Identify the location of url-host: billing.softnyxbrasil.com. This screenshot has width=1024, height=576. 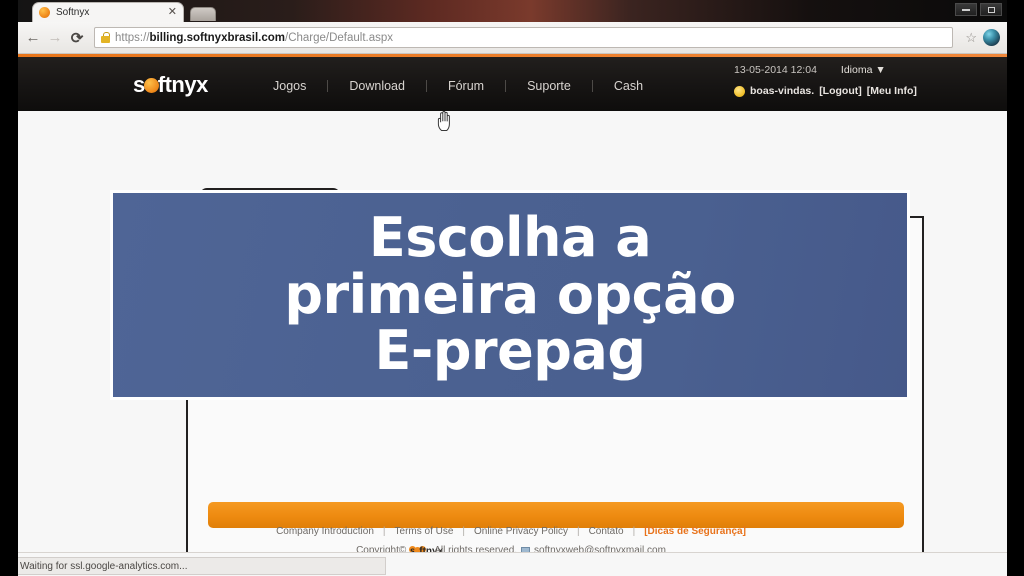
(217, 37).